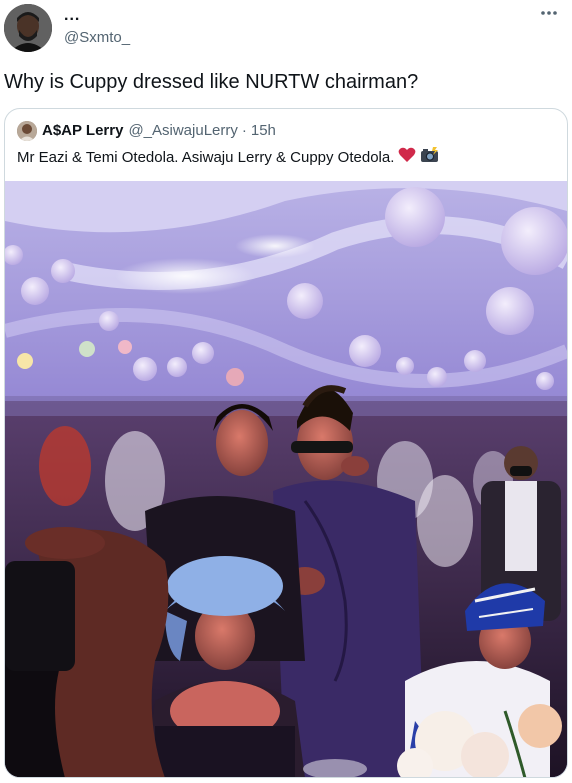  I want to click on author-handle: @Sxmto_, so click(97, 38).